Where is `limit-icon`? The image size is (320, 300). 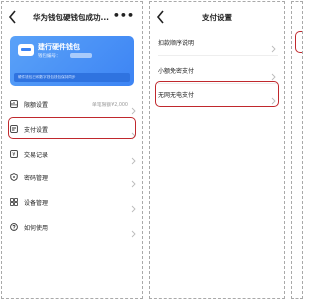 limit-icon is located at coordinates (14, 104).